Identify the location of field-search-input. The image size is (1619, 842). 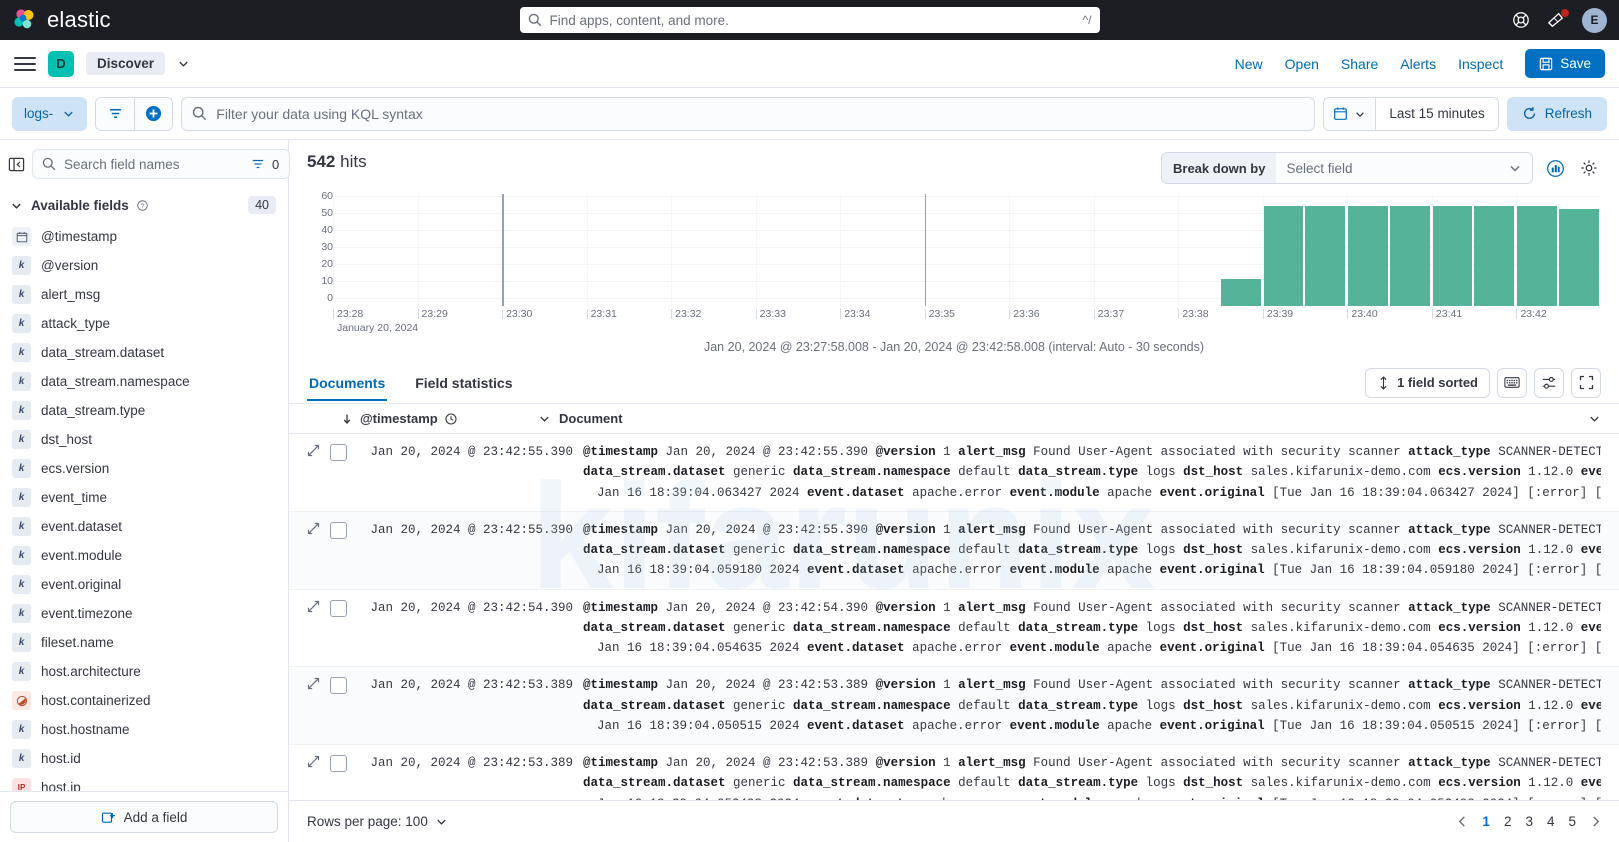
(152, 164).